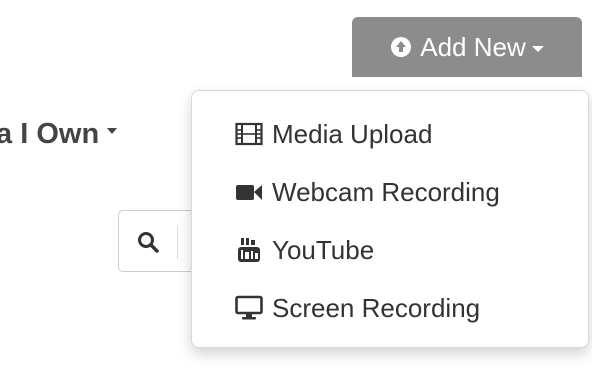  I want to click on video-camera-icon, so click(249, 192).